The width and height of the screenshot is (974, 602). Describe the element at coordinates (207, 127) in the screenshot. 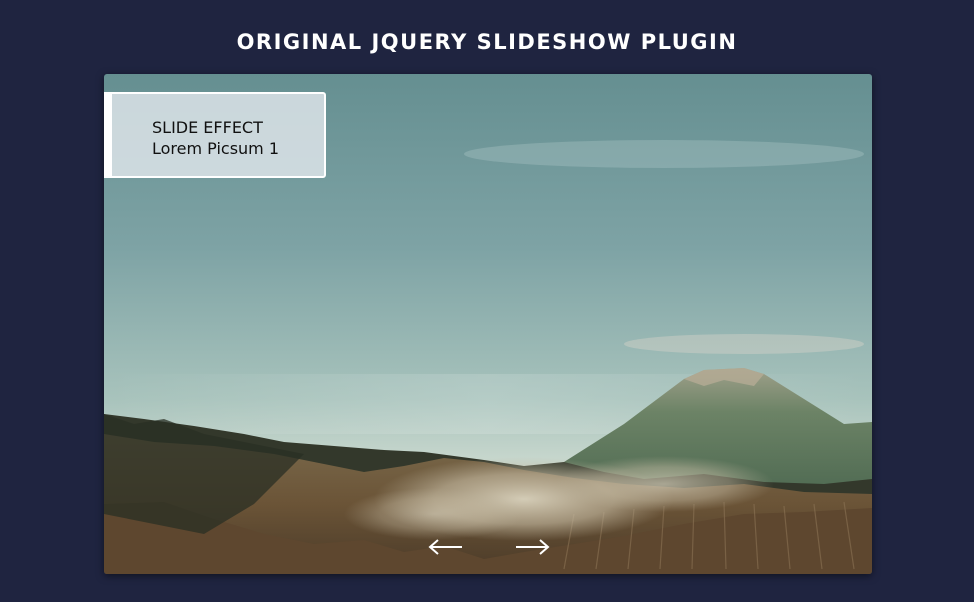

I see `caption-effect-label: SLIDE EFFECT` at that location.